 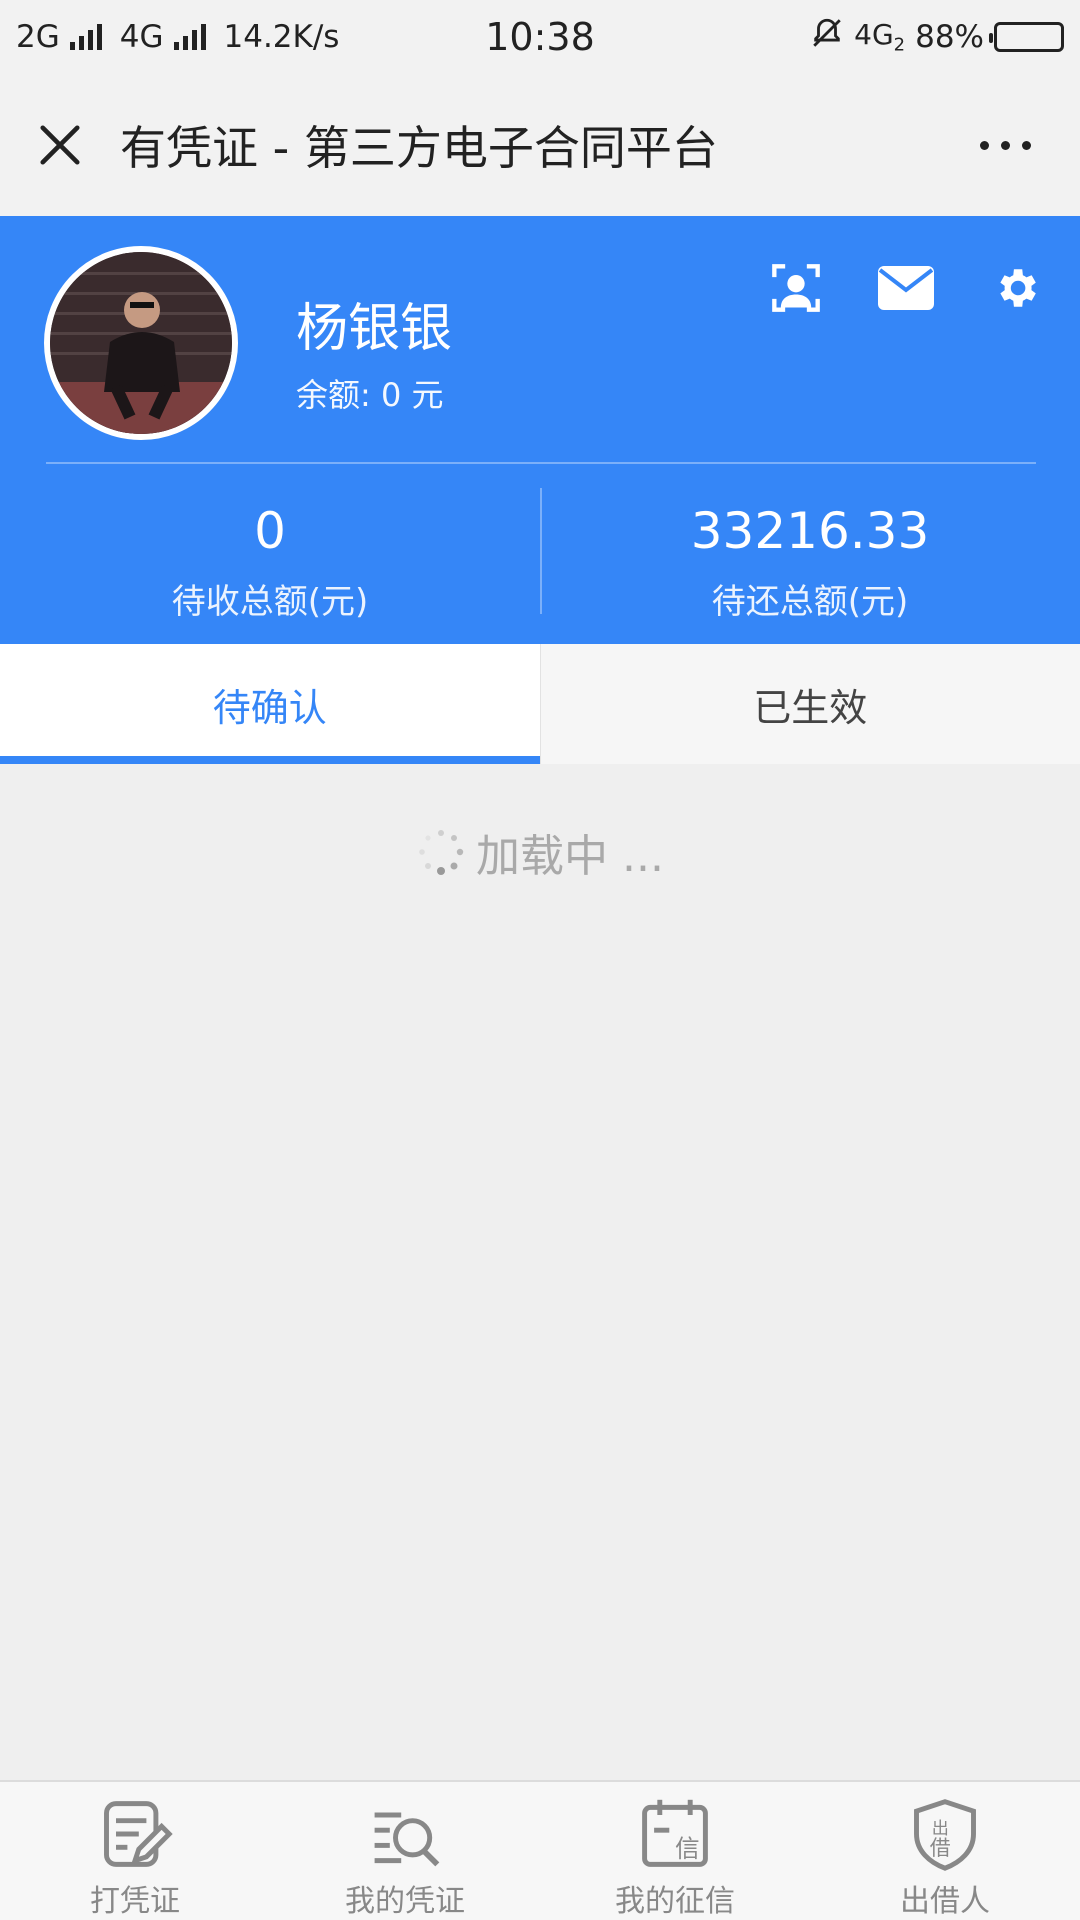 I want to click on stat-value: 33216.33, so click(x=810, y=531).